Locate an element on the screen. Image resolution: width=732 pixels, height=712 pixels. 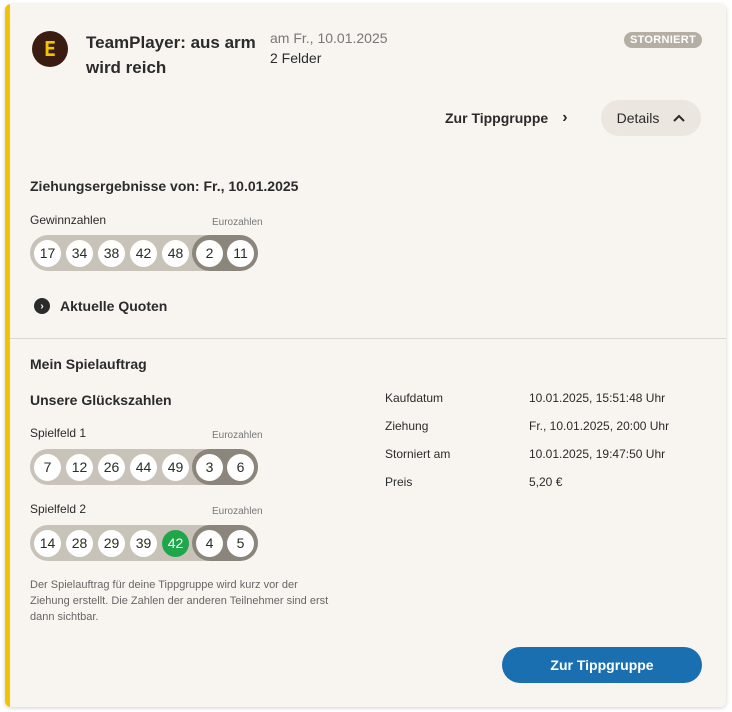
number-ball: 14 is located at coordinates (47, 543).